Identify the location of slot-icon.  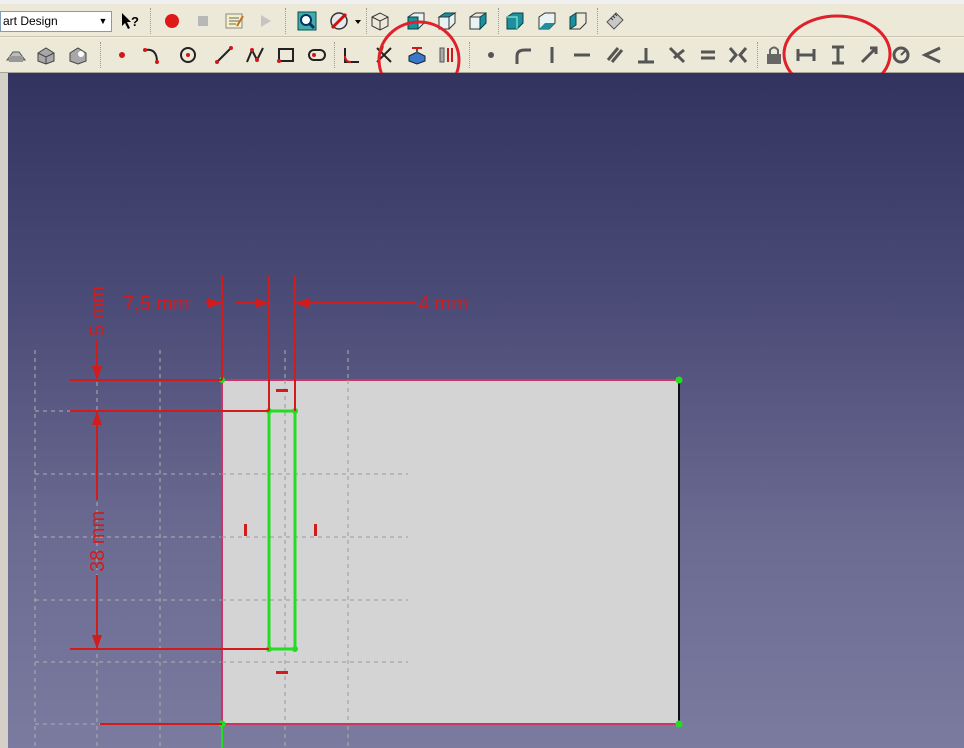
(317, 55).